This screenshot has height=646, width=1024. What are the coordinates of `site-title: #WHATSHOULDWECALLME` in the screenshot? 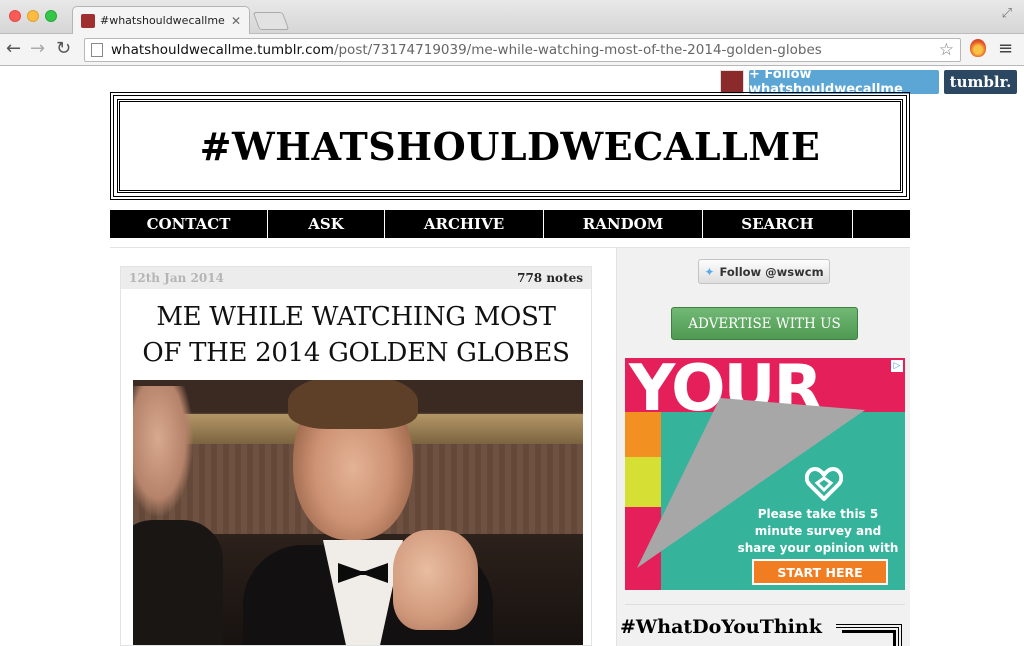 It's located at (510, 146).